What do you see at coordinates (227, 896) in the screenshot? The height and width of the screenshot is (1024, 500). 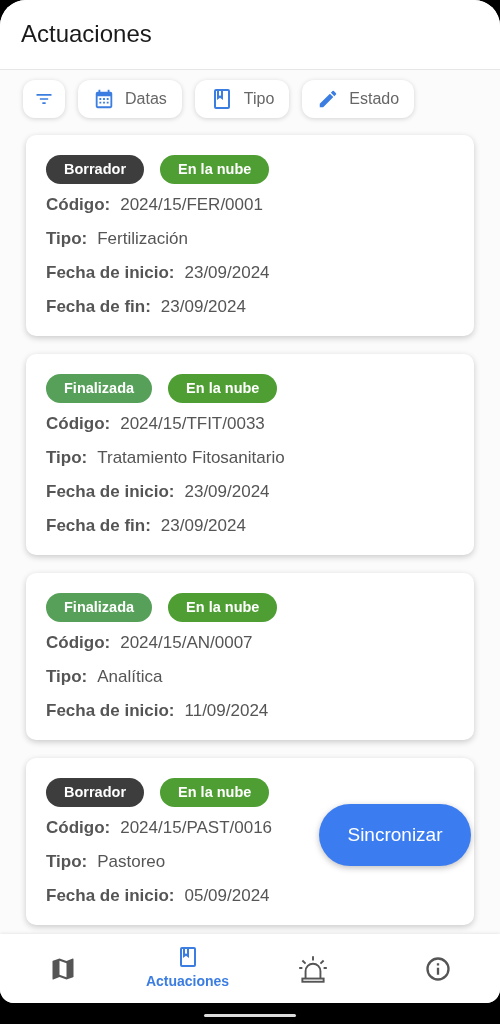 I see `field-value: 05/09/2024` at bounding box center [227, 896].